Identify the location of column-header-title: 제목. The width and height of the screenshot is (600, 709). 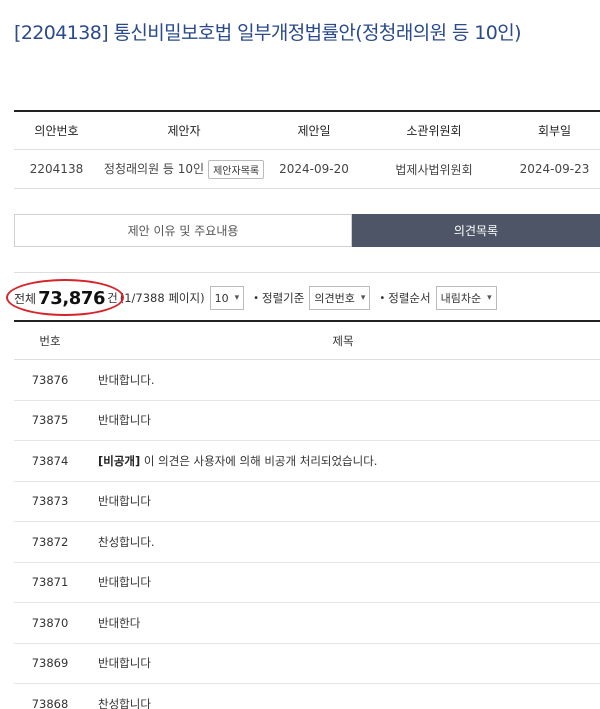
(343, 340).